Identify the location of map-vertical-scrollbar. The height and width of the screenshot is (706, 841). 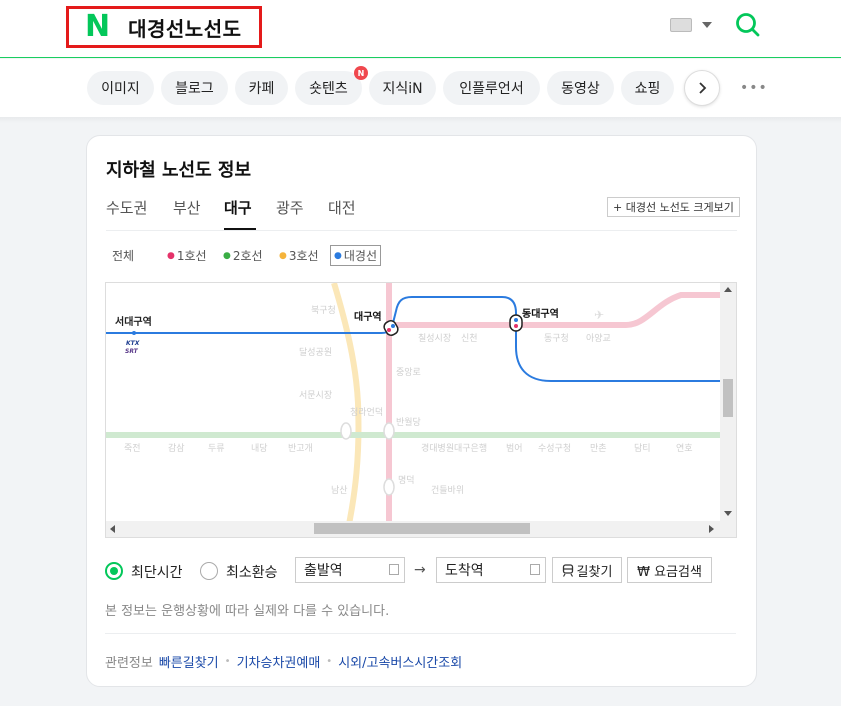
(728, 402).